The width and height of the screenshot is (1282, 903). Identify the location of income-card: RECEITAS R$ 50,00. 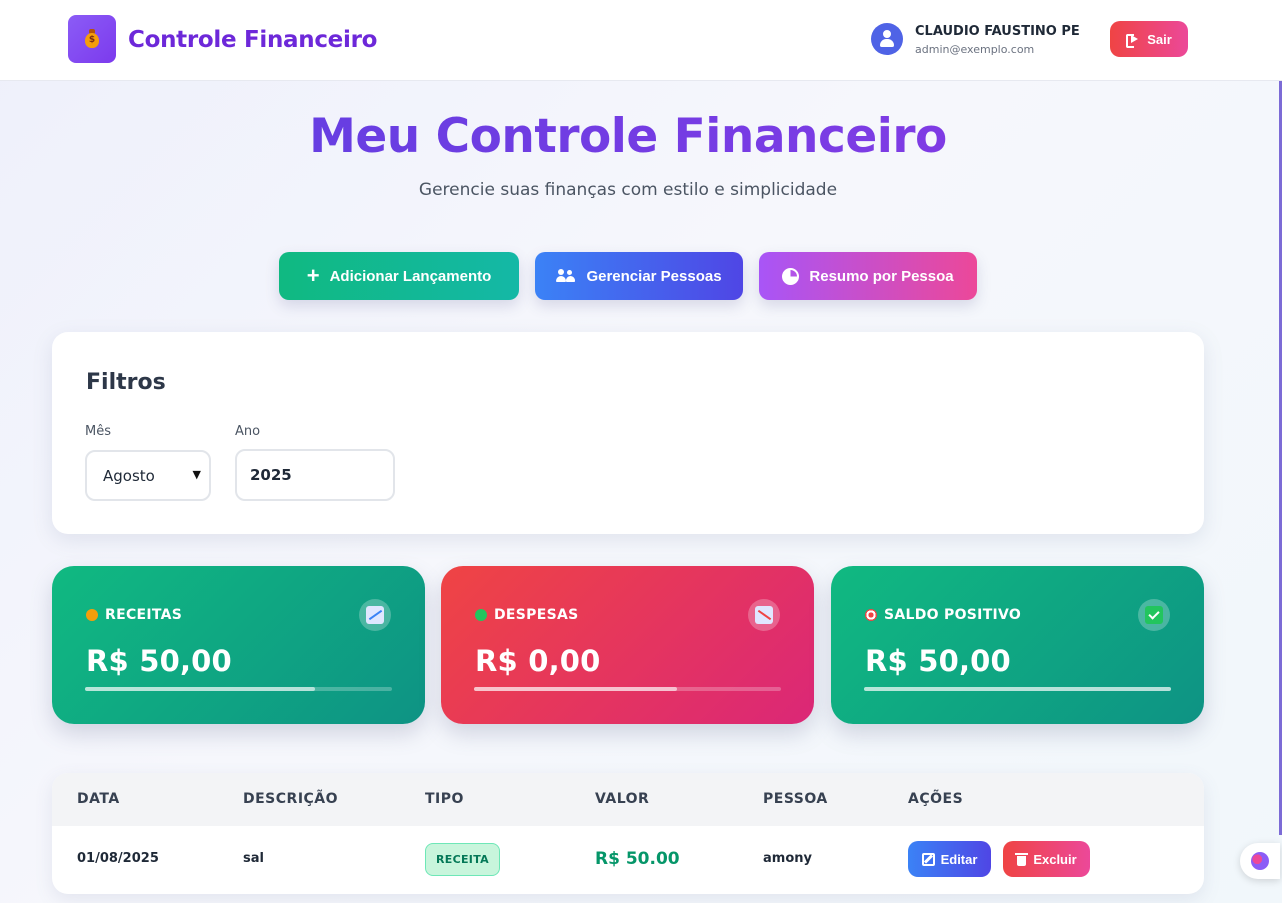
(238, 645).